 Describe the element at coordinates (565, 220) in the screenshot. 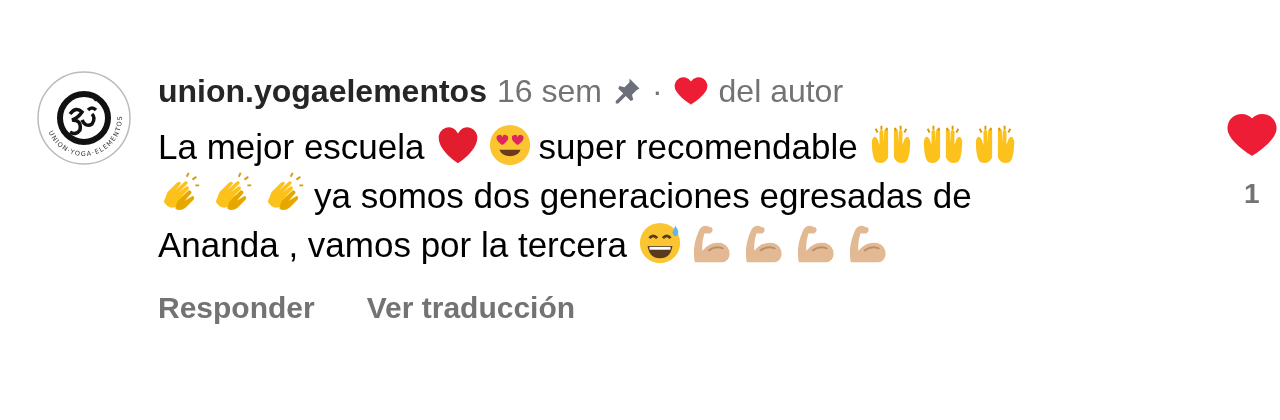

I see `comment-text: ya somos dos generaciones egresadas de Ananda , vamos por la tercera` at that location.